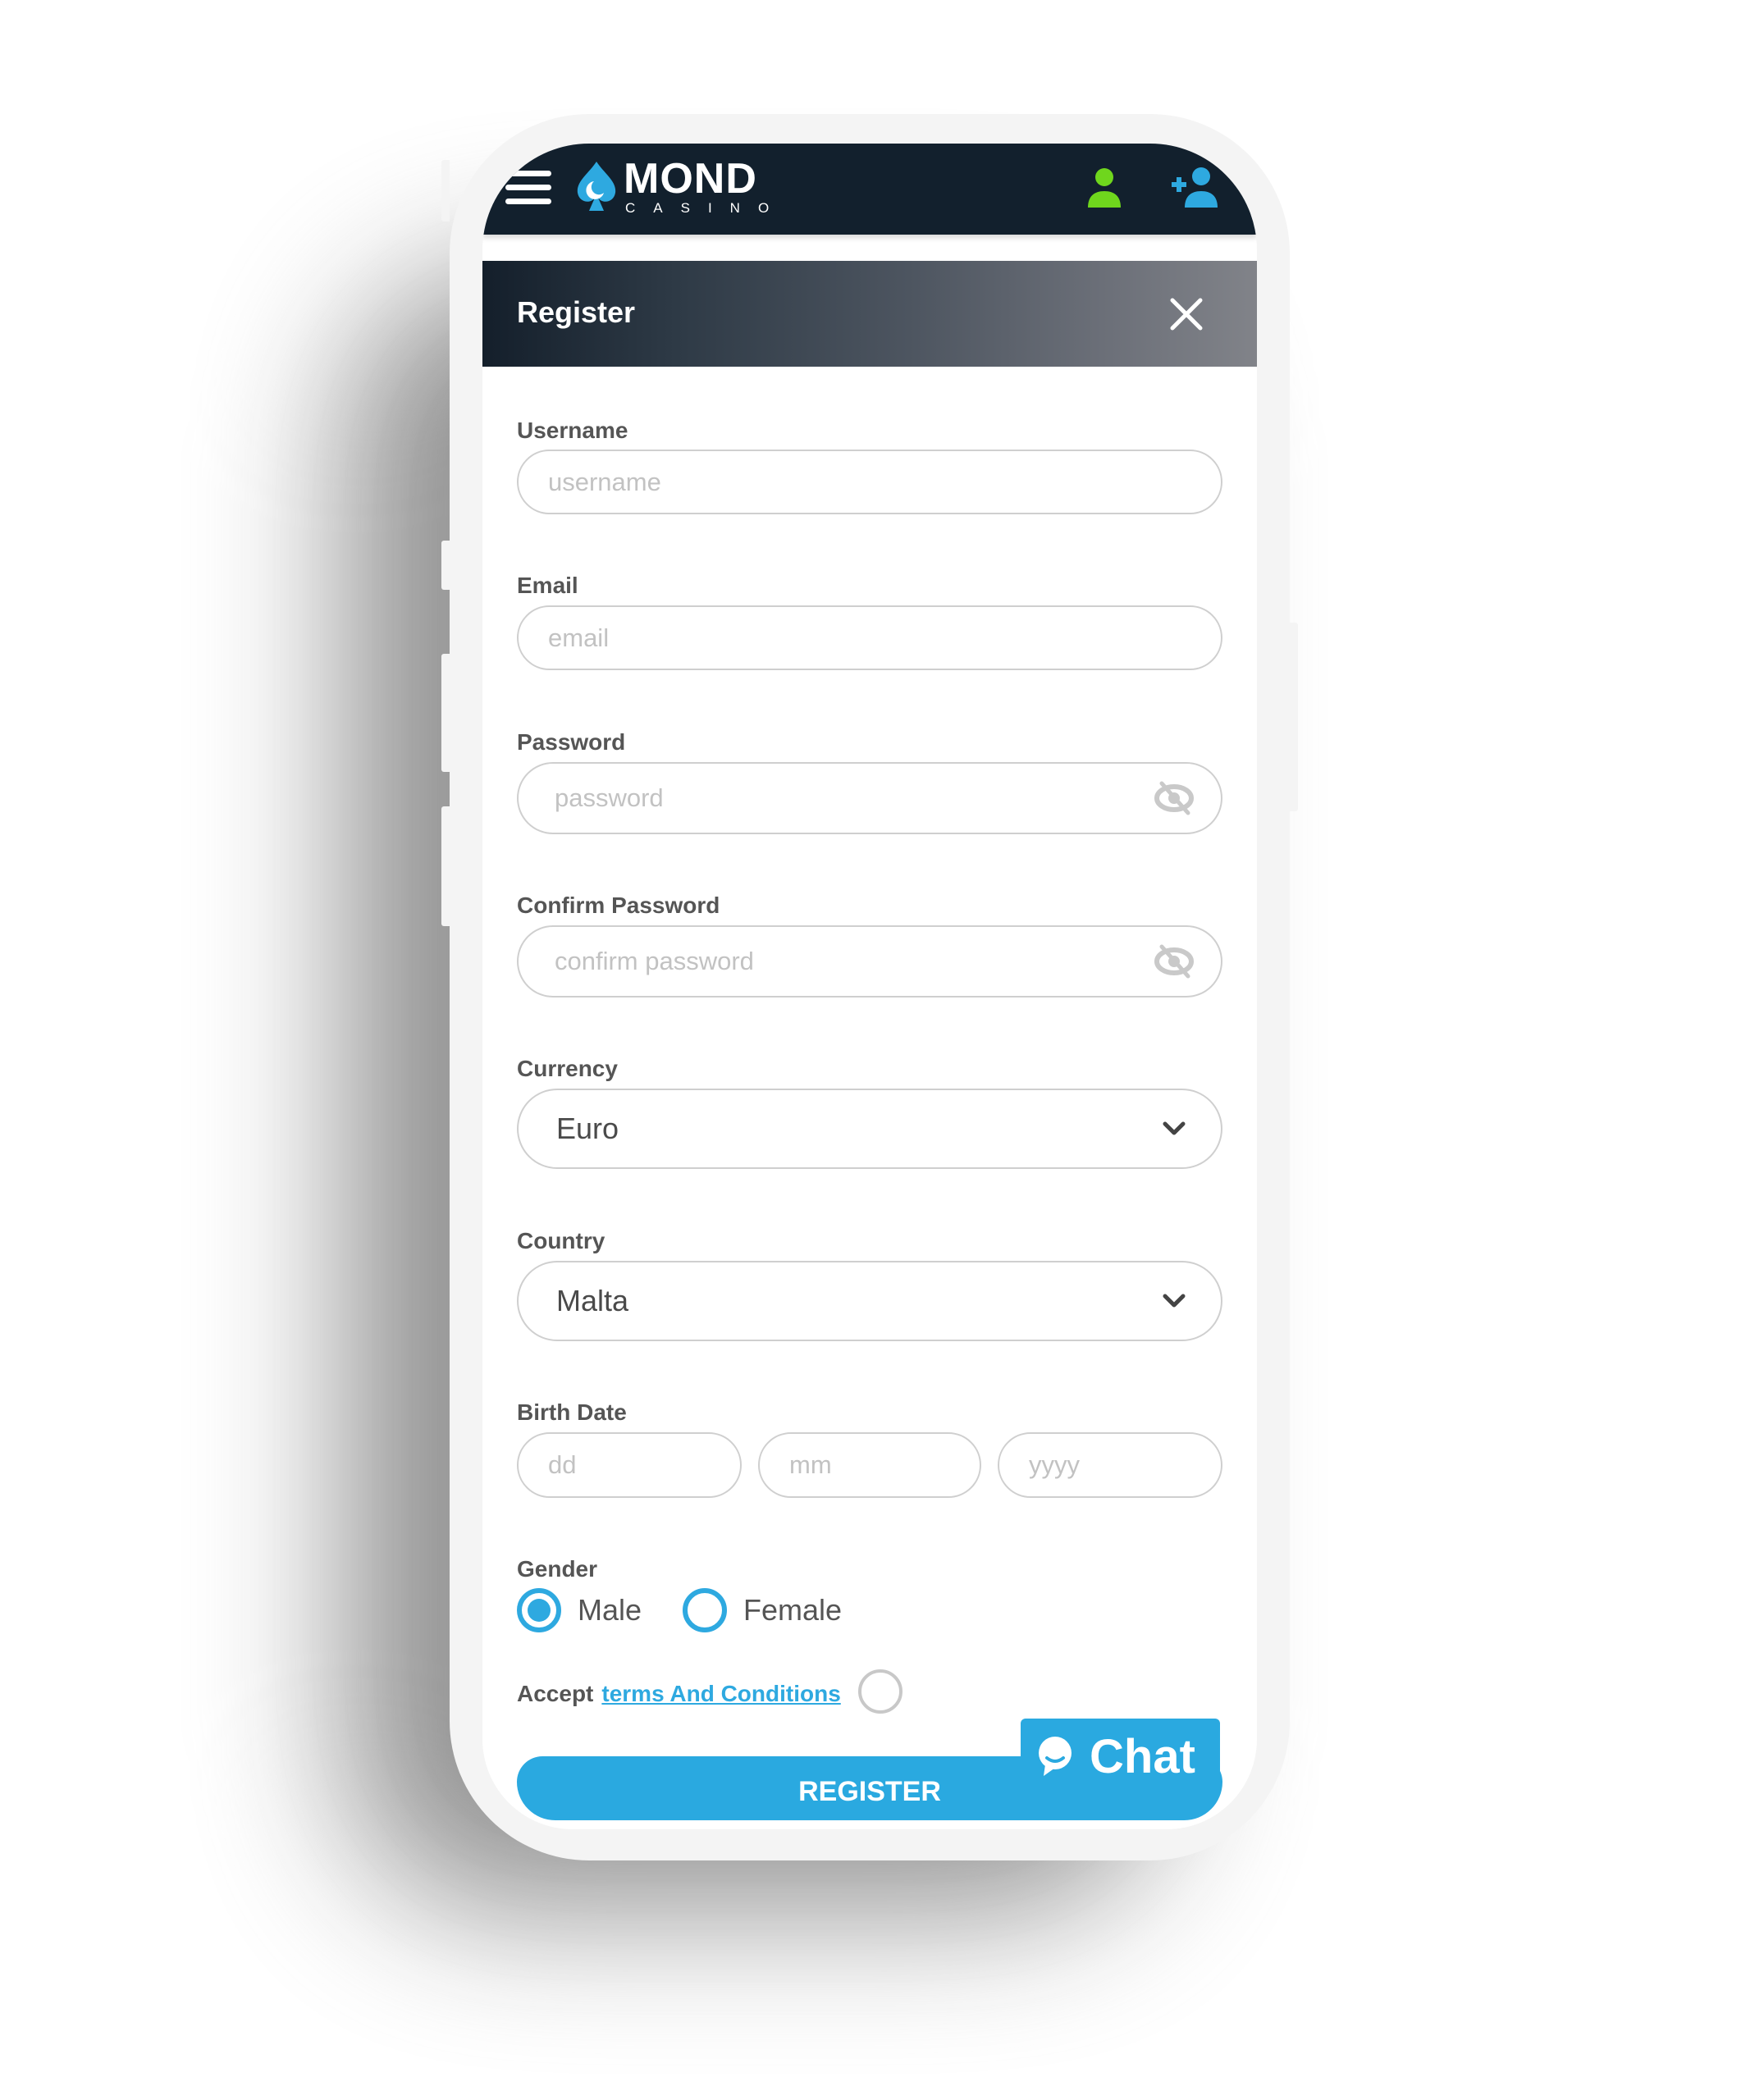  What do you see at coordinates (654, 961) in the screenshot?
I see `confirm-password-placeholder: confirm password` at bounding box center [654, 961].